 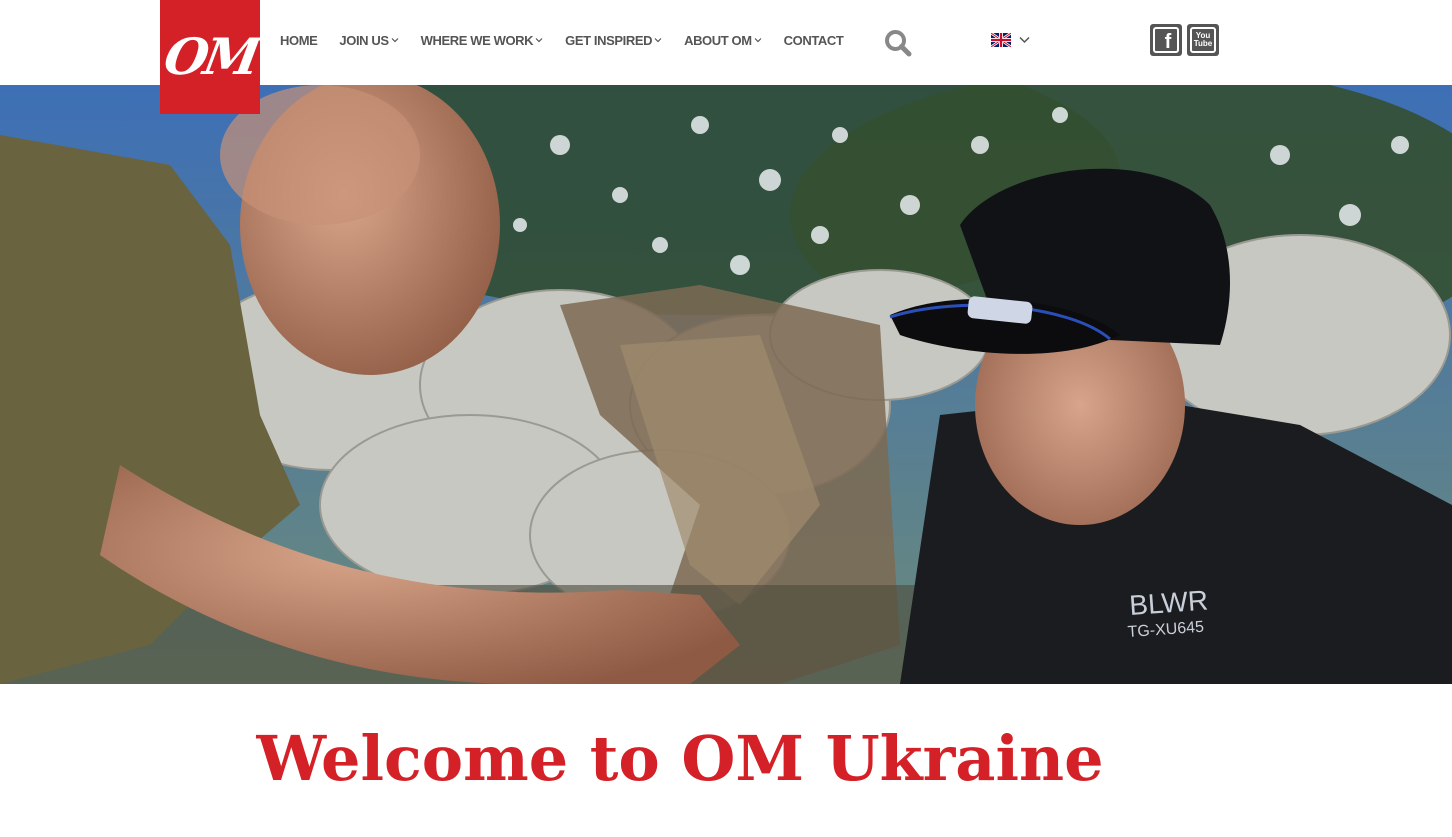 I want to click on nav-item-label: ABOUT OM, so click(x=718, y=40).